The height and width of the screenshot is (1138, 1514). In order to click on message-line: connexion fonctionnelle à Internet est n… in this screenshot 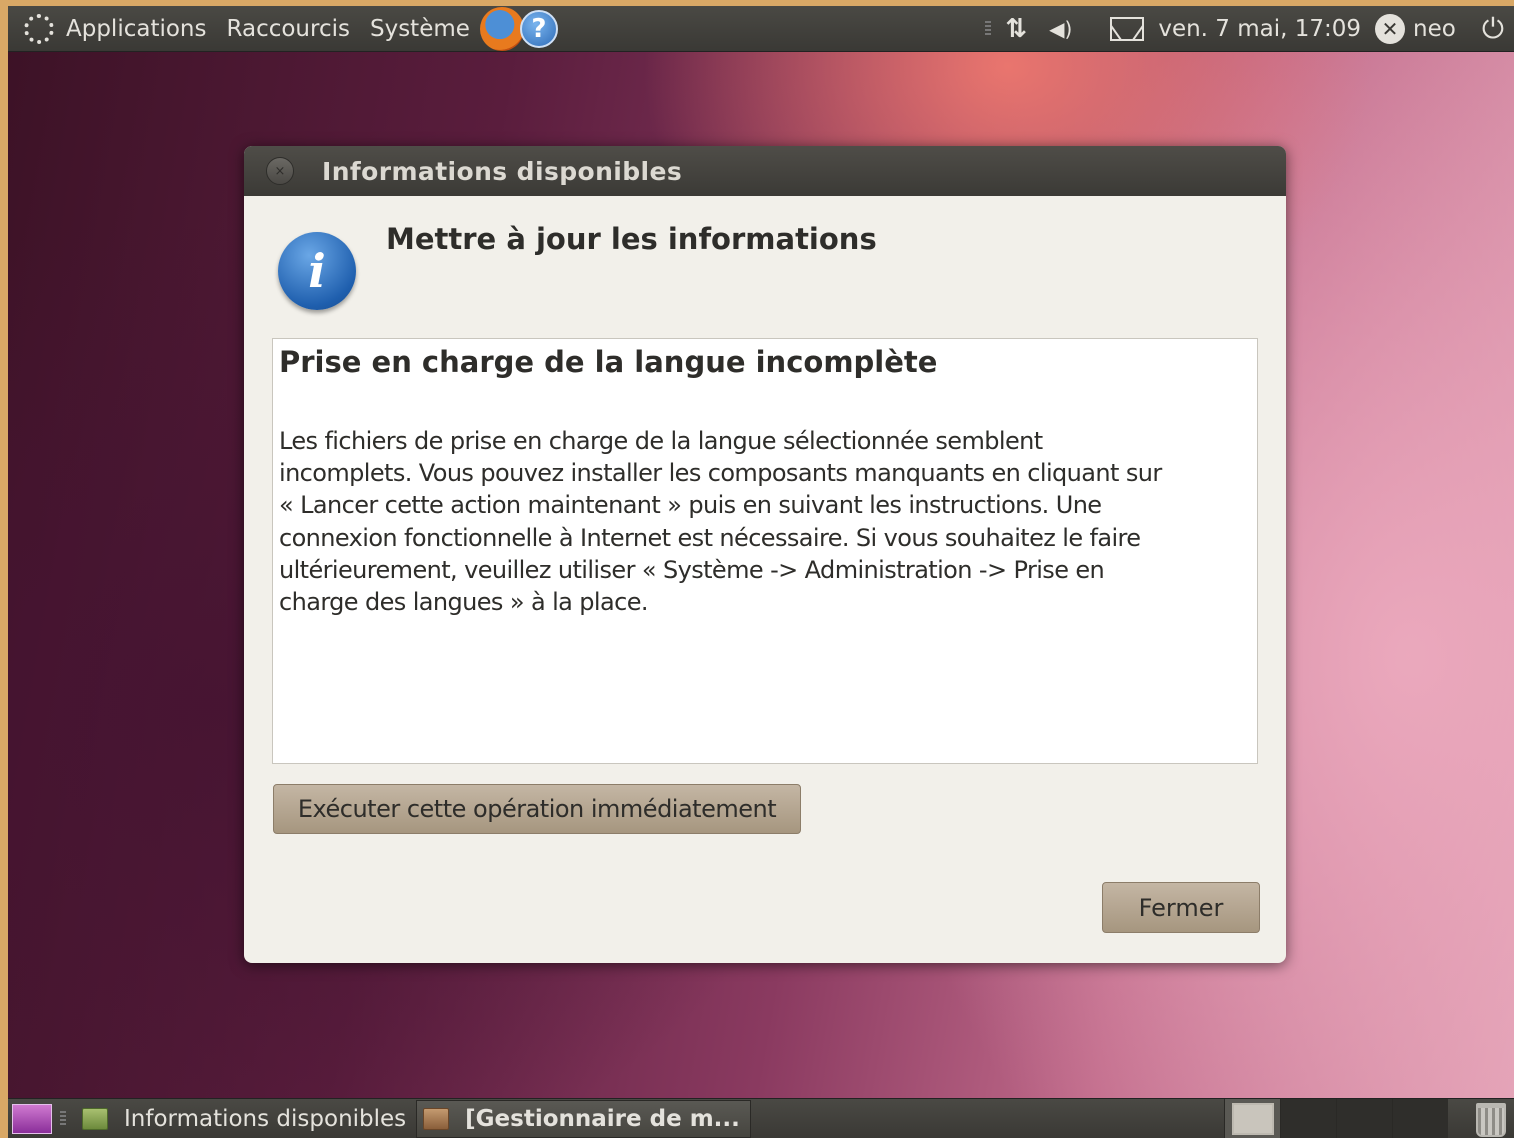, I will do `click(710, 537)`.